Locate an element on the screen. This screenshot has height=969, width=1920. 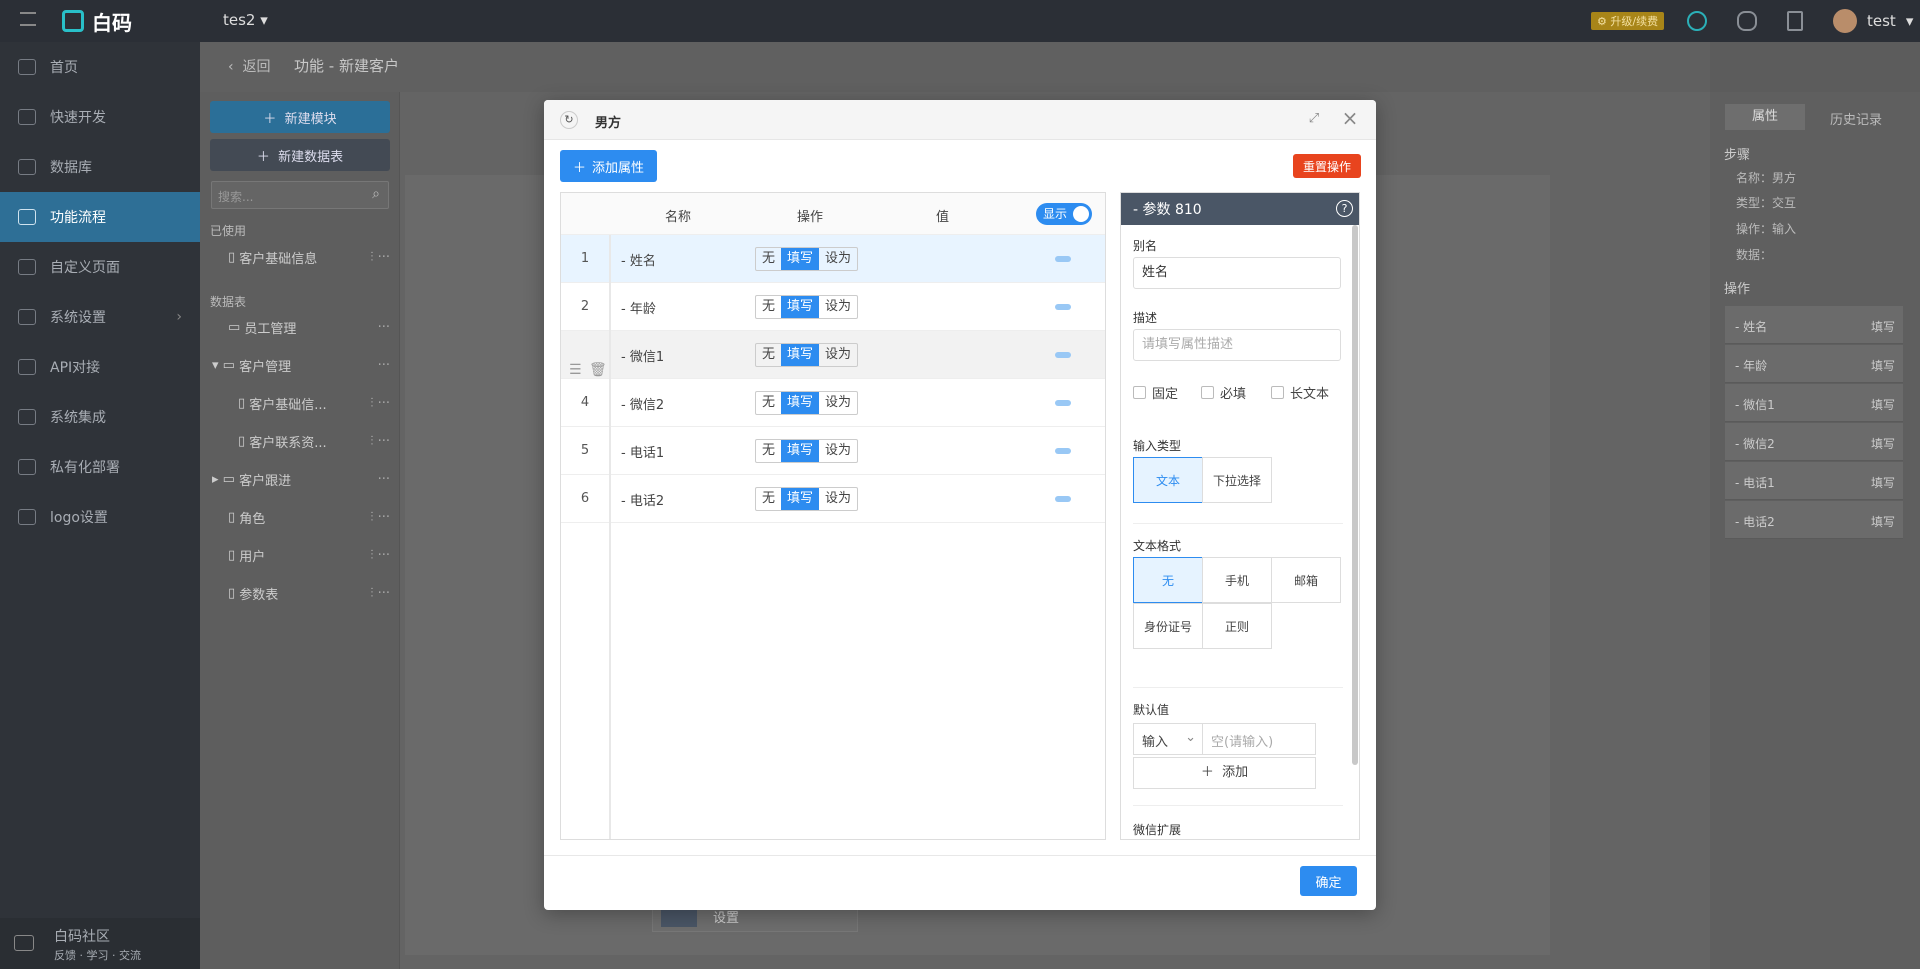
sidebar-item-home: 首页 is located at coordinates (100, 67).